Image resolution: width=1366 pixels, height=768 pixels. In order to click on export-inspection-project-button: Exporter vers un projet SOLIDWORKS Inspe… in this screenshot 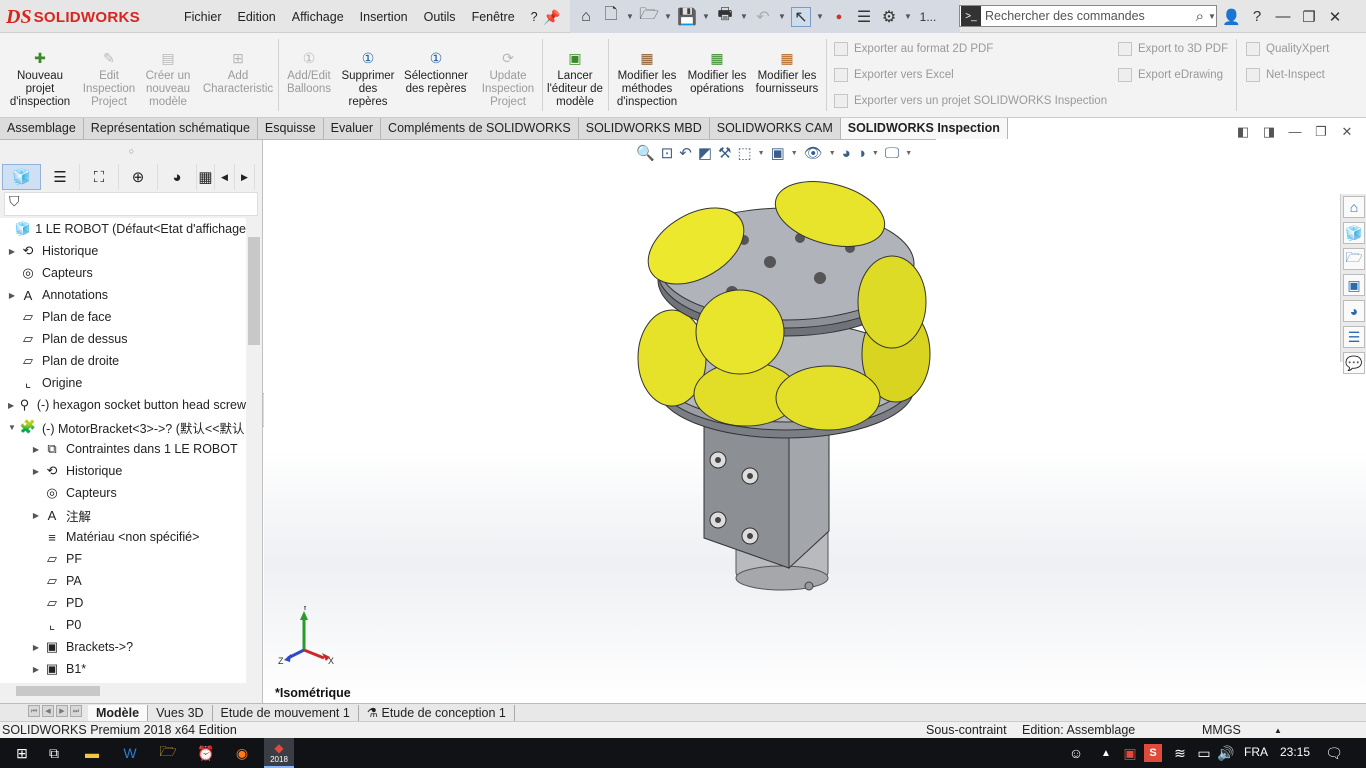, I will do `click(970, 101)`.